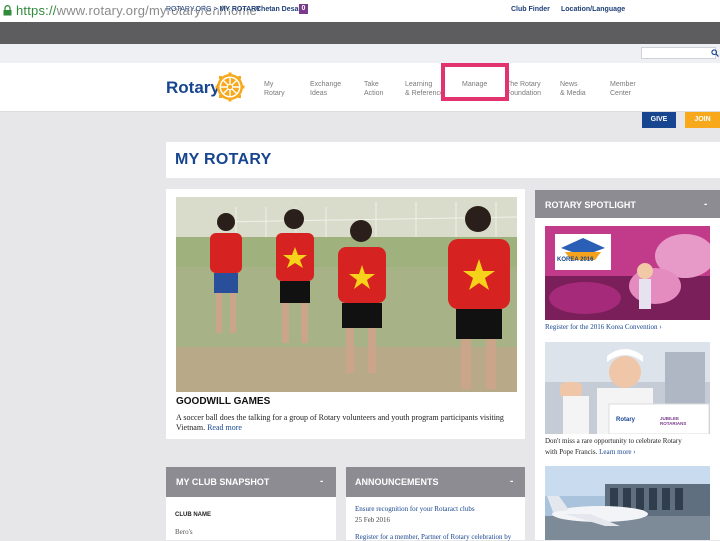 The width and height of the screenshot is (720, 541). Describe the element at coordinates (360, 33) in the screenshot. I see `cookie-bar` at that location.